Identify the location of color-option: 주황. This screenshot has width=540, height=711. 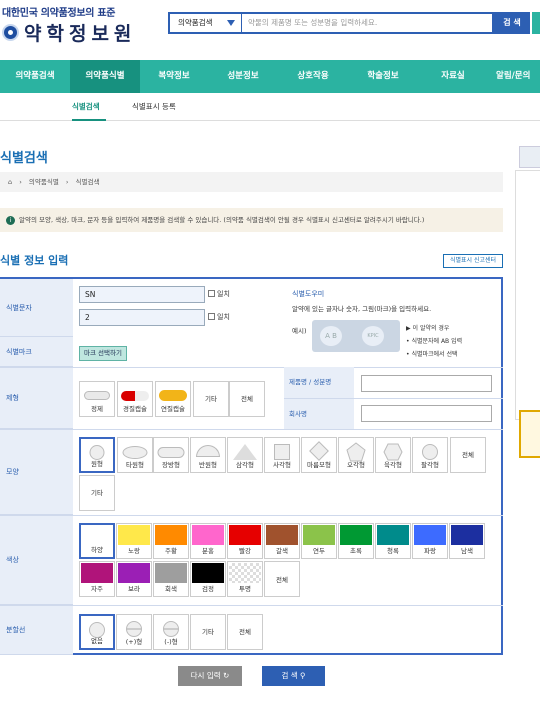
(171, 541).